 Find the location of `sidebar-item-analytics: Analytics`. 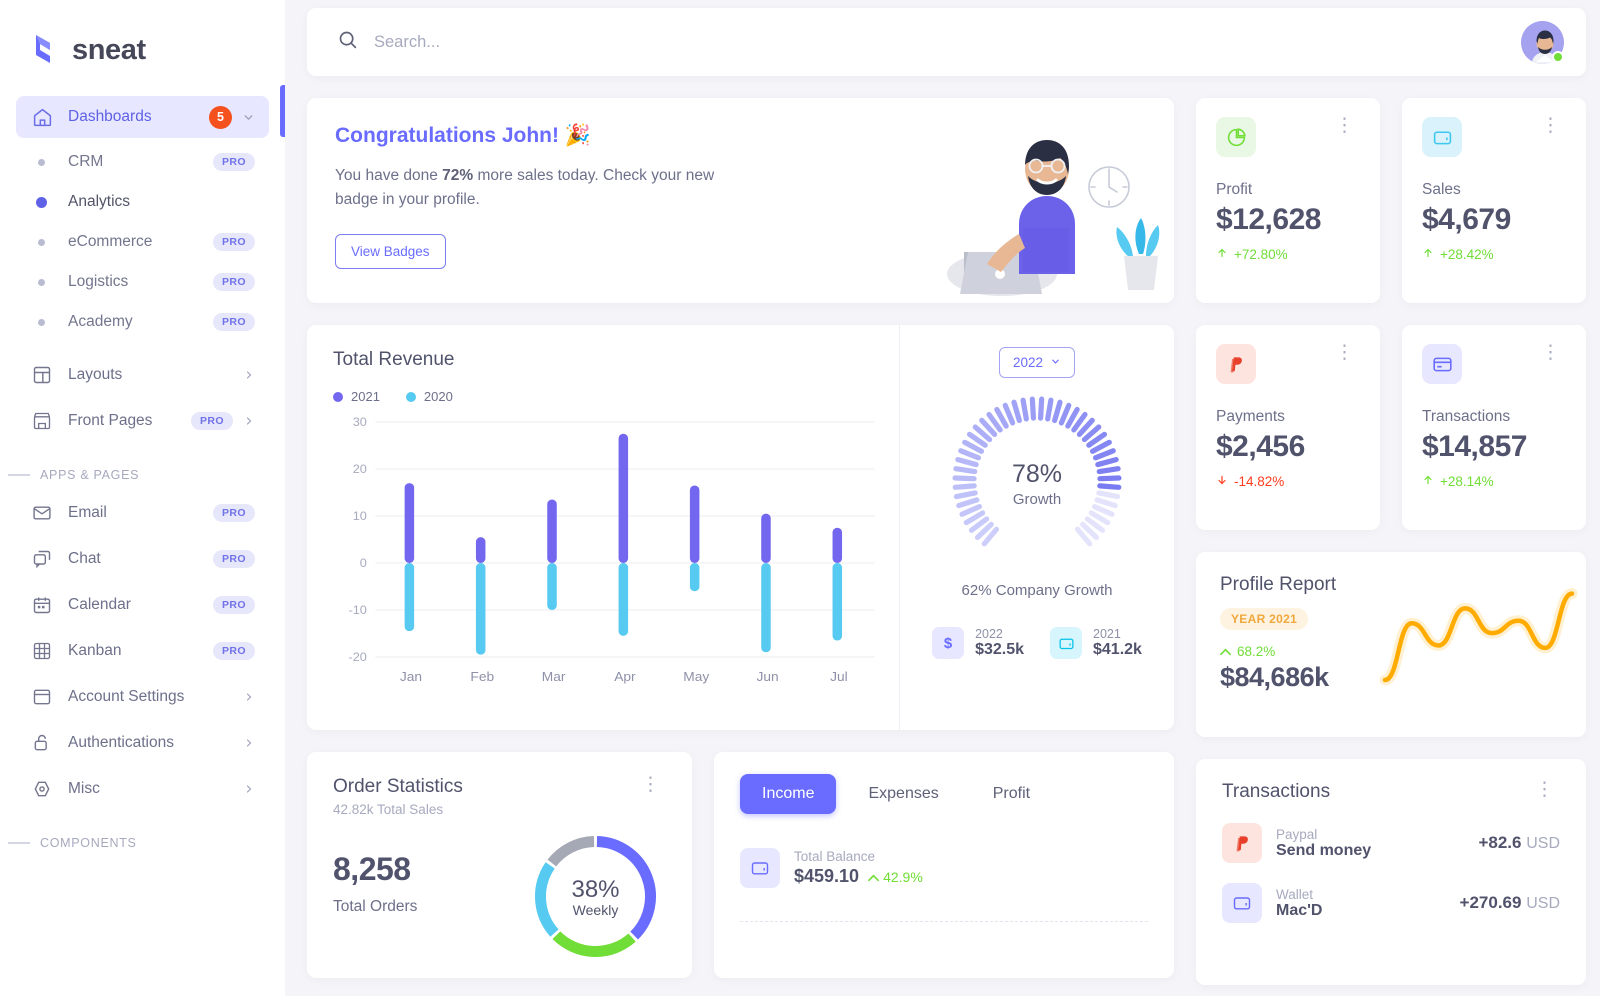

sidebar-item-analytics: Analytics is located at coordinates (142, 202).